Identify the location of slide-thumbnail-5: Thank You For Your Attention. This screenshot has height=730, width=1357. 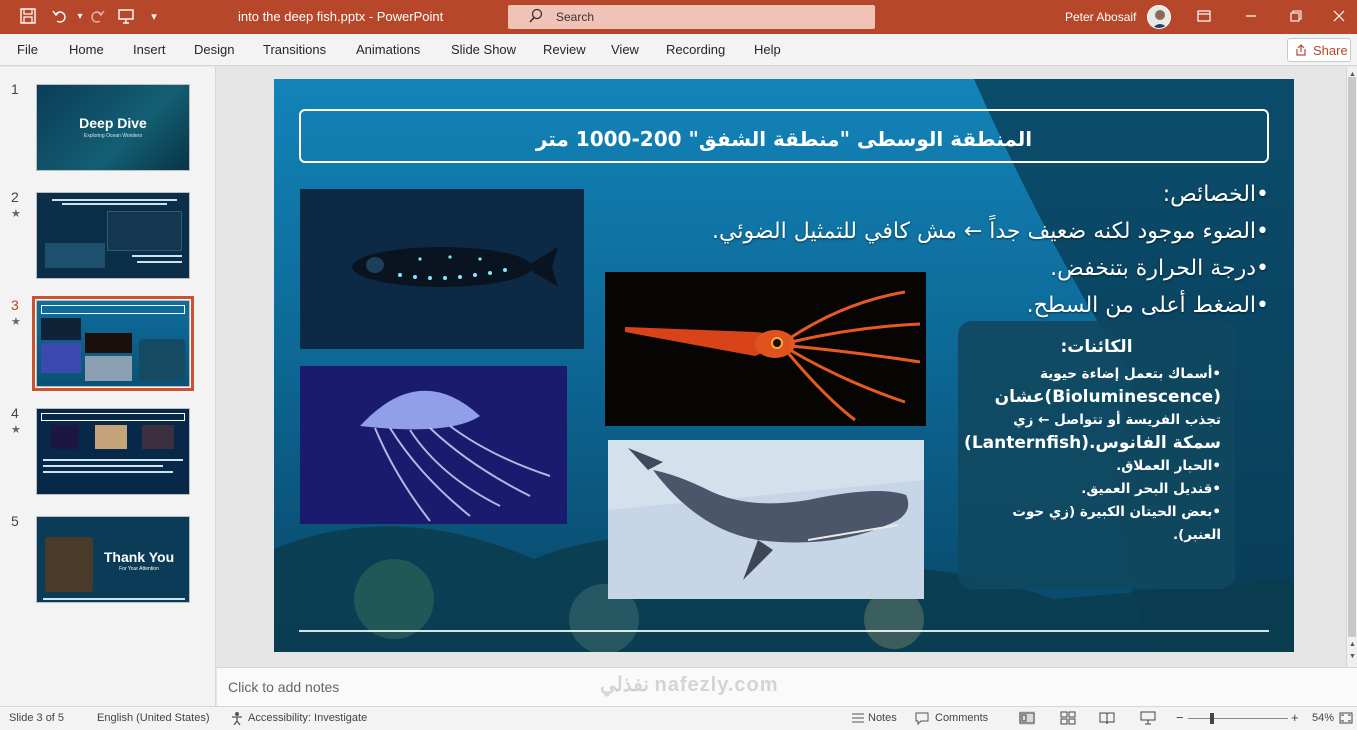
(113, 559).